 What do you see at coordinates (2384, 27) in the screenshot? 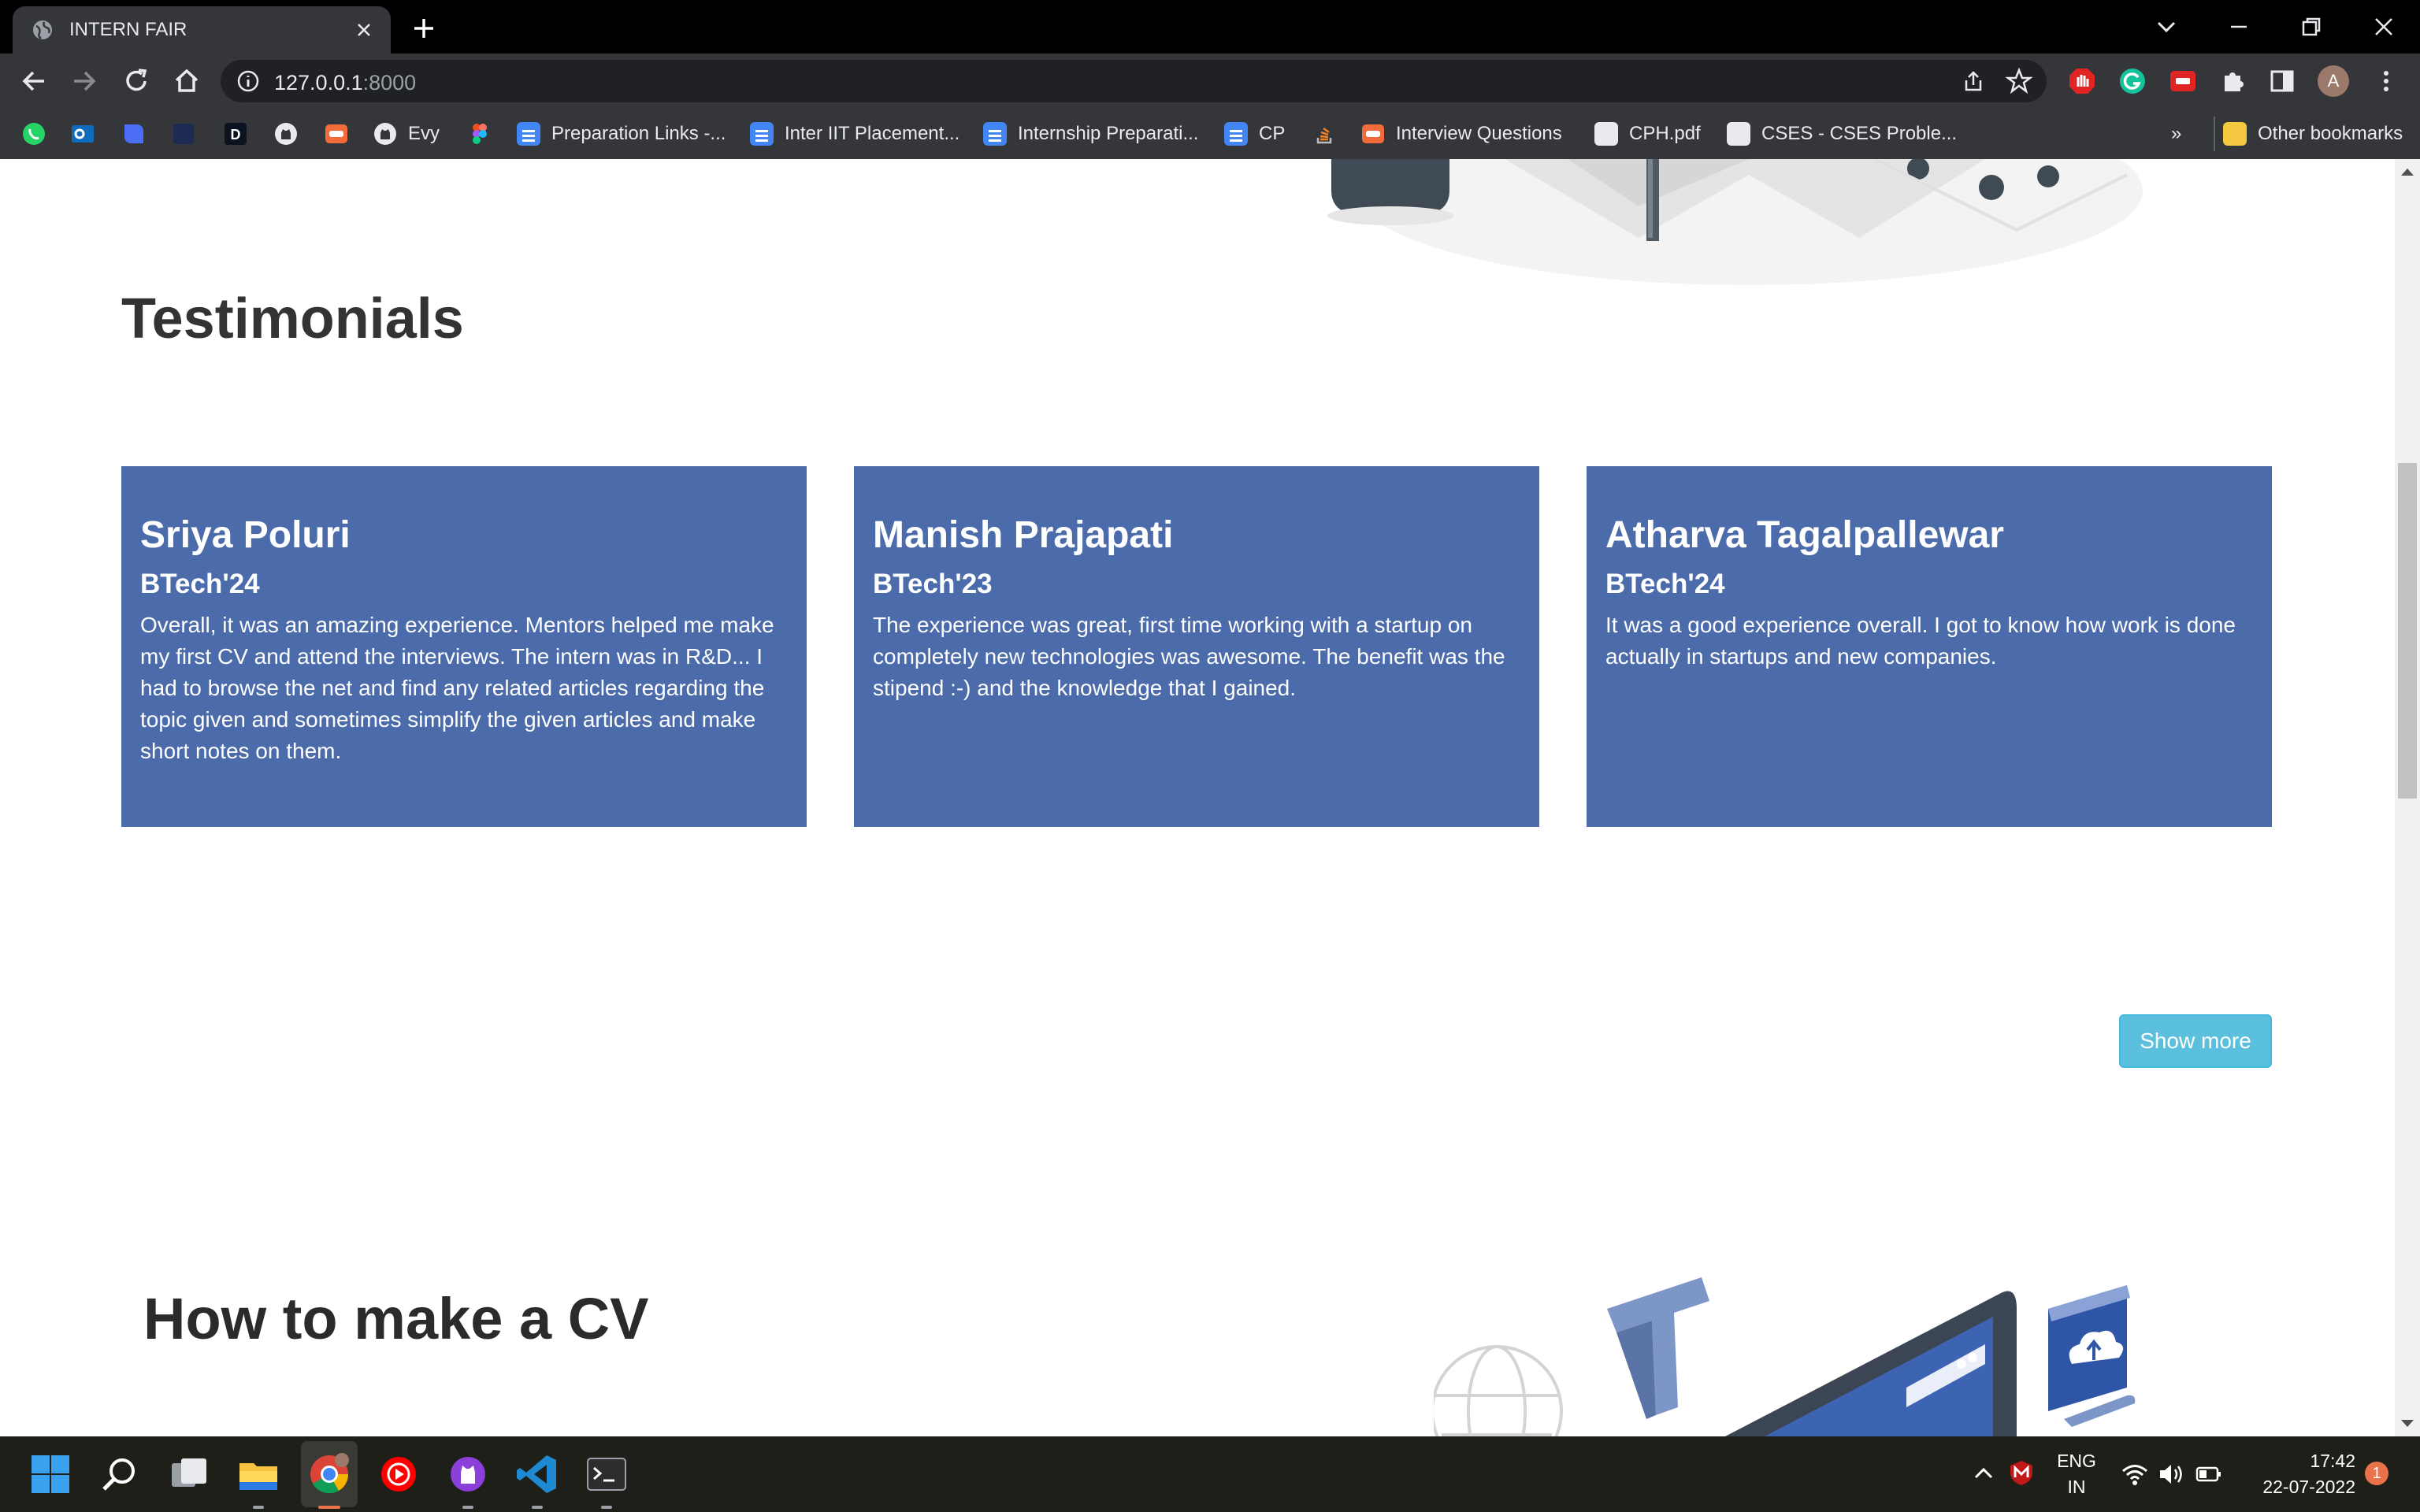
I see `close-window-icon` at bounding box center [2384, 27].